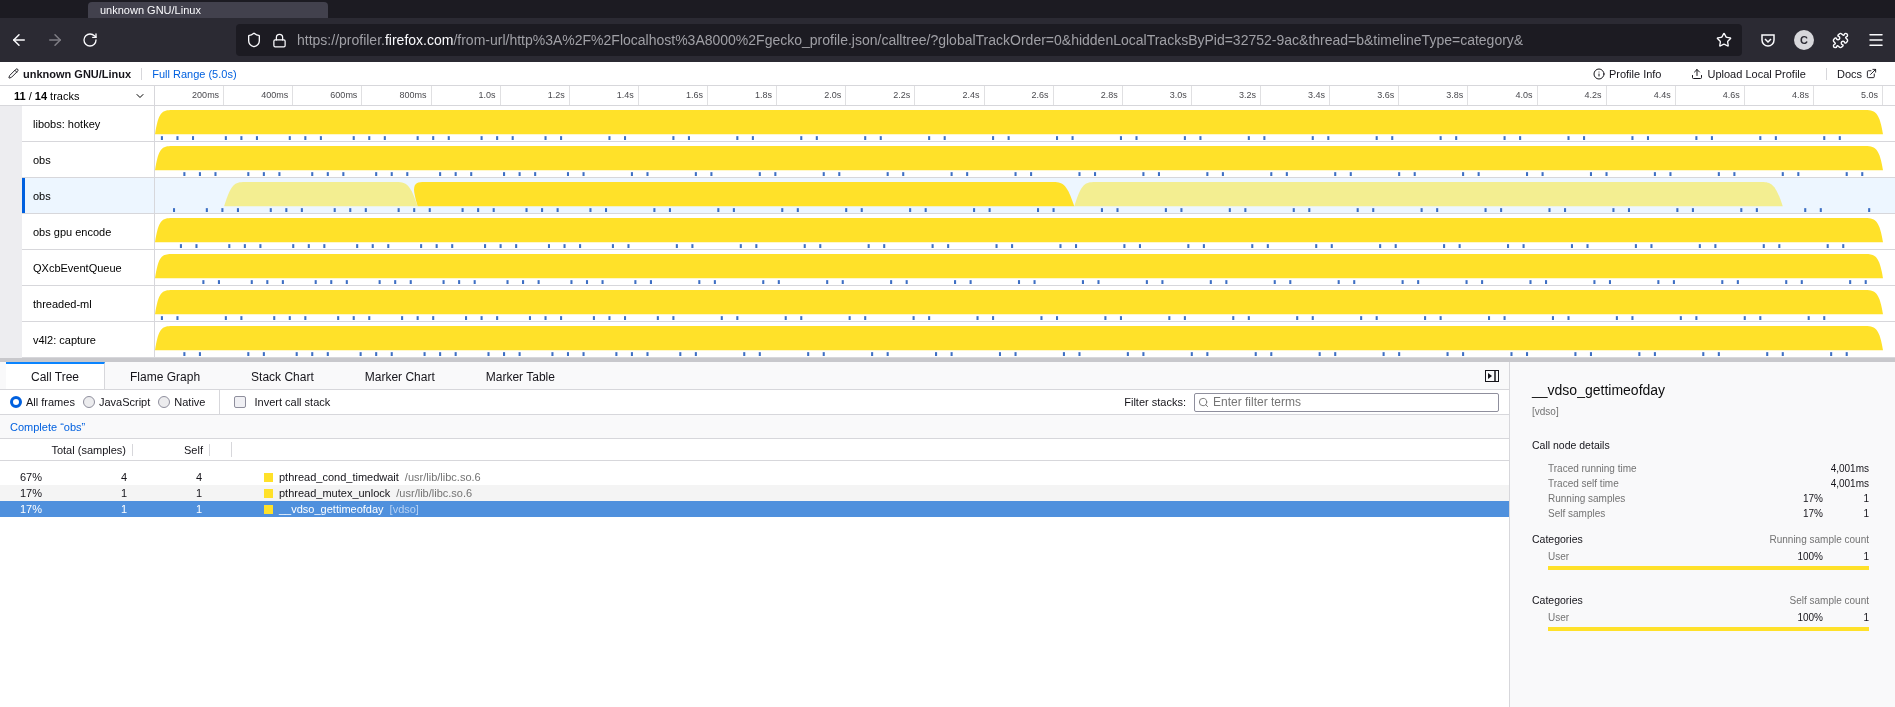 This screenshot has width=1895, height=707. I want to click on detail-label: Running samples, so click(1587, 498).